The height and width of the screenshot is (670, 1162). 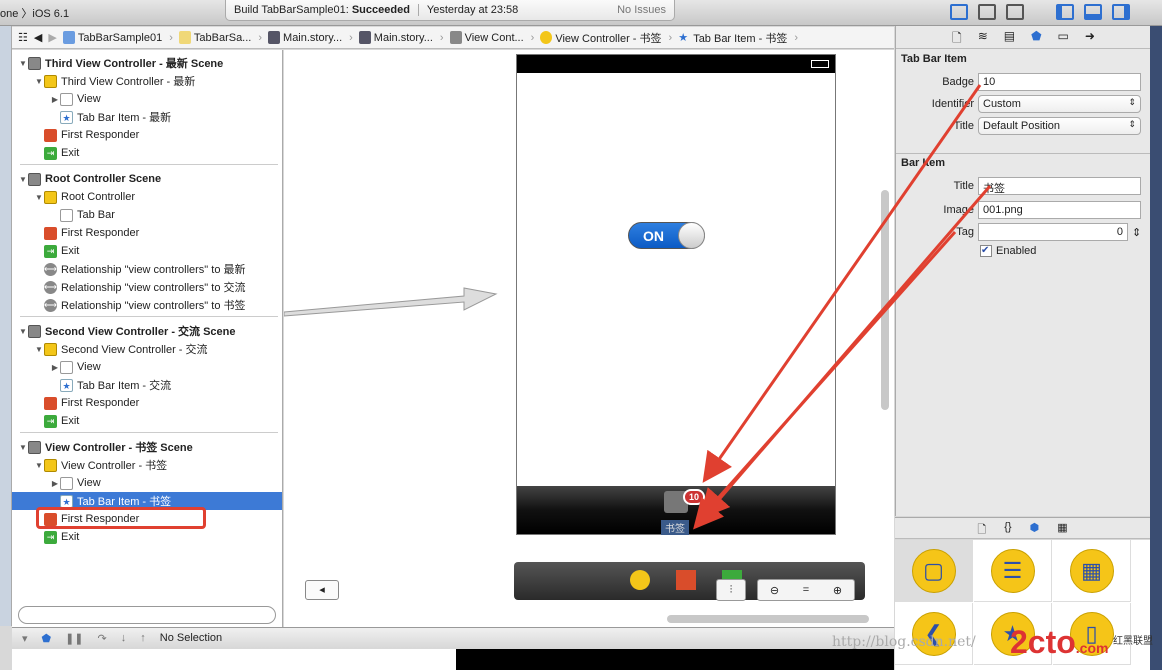 What do you see at coordinates (124, 638) in the screenshot?
I see `step-into-icon: ↓` at bounding box center [124, 638].